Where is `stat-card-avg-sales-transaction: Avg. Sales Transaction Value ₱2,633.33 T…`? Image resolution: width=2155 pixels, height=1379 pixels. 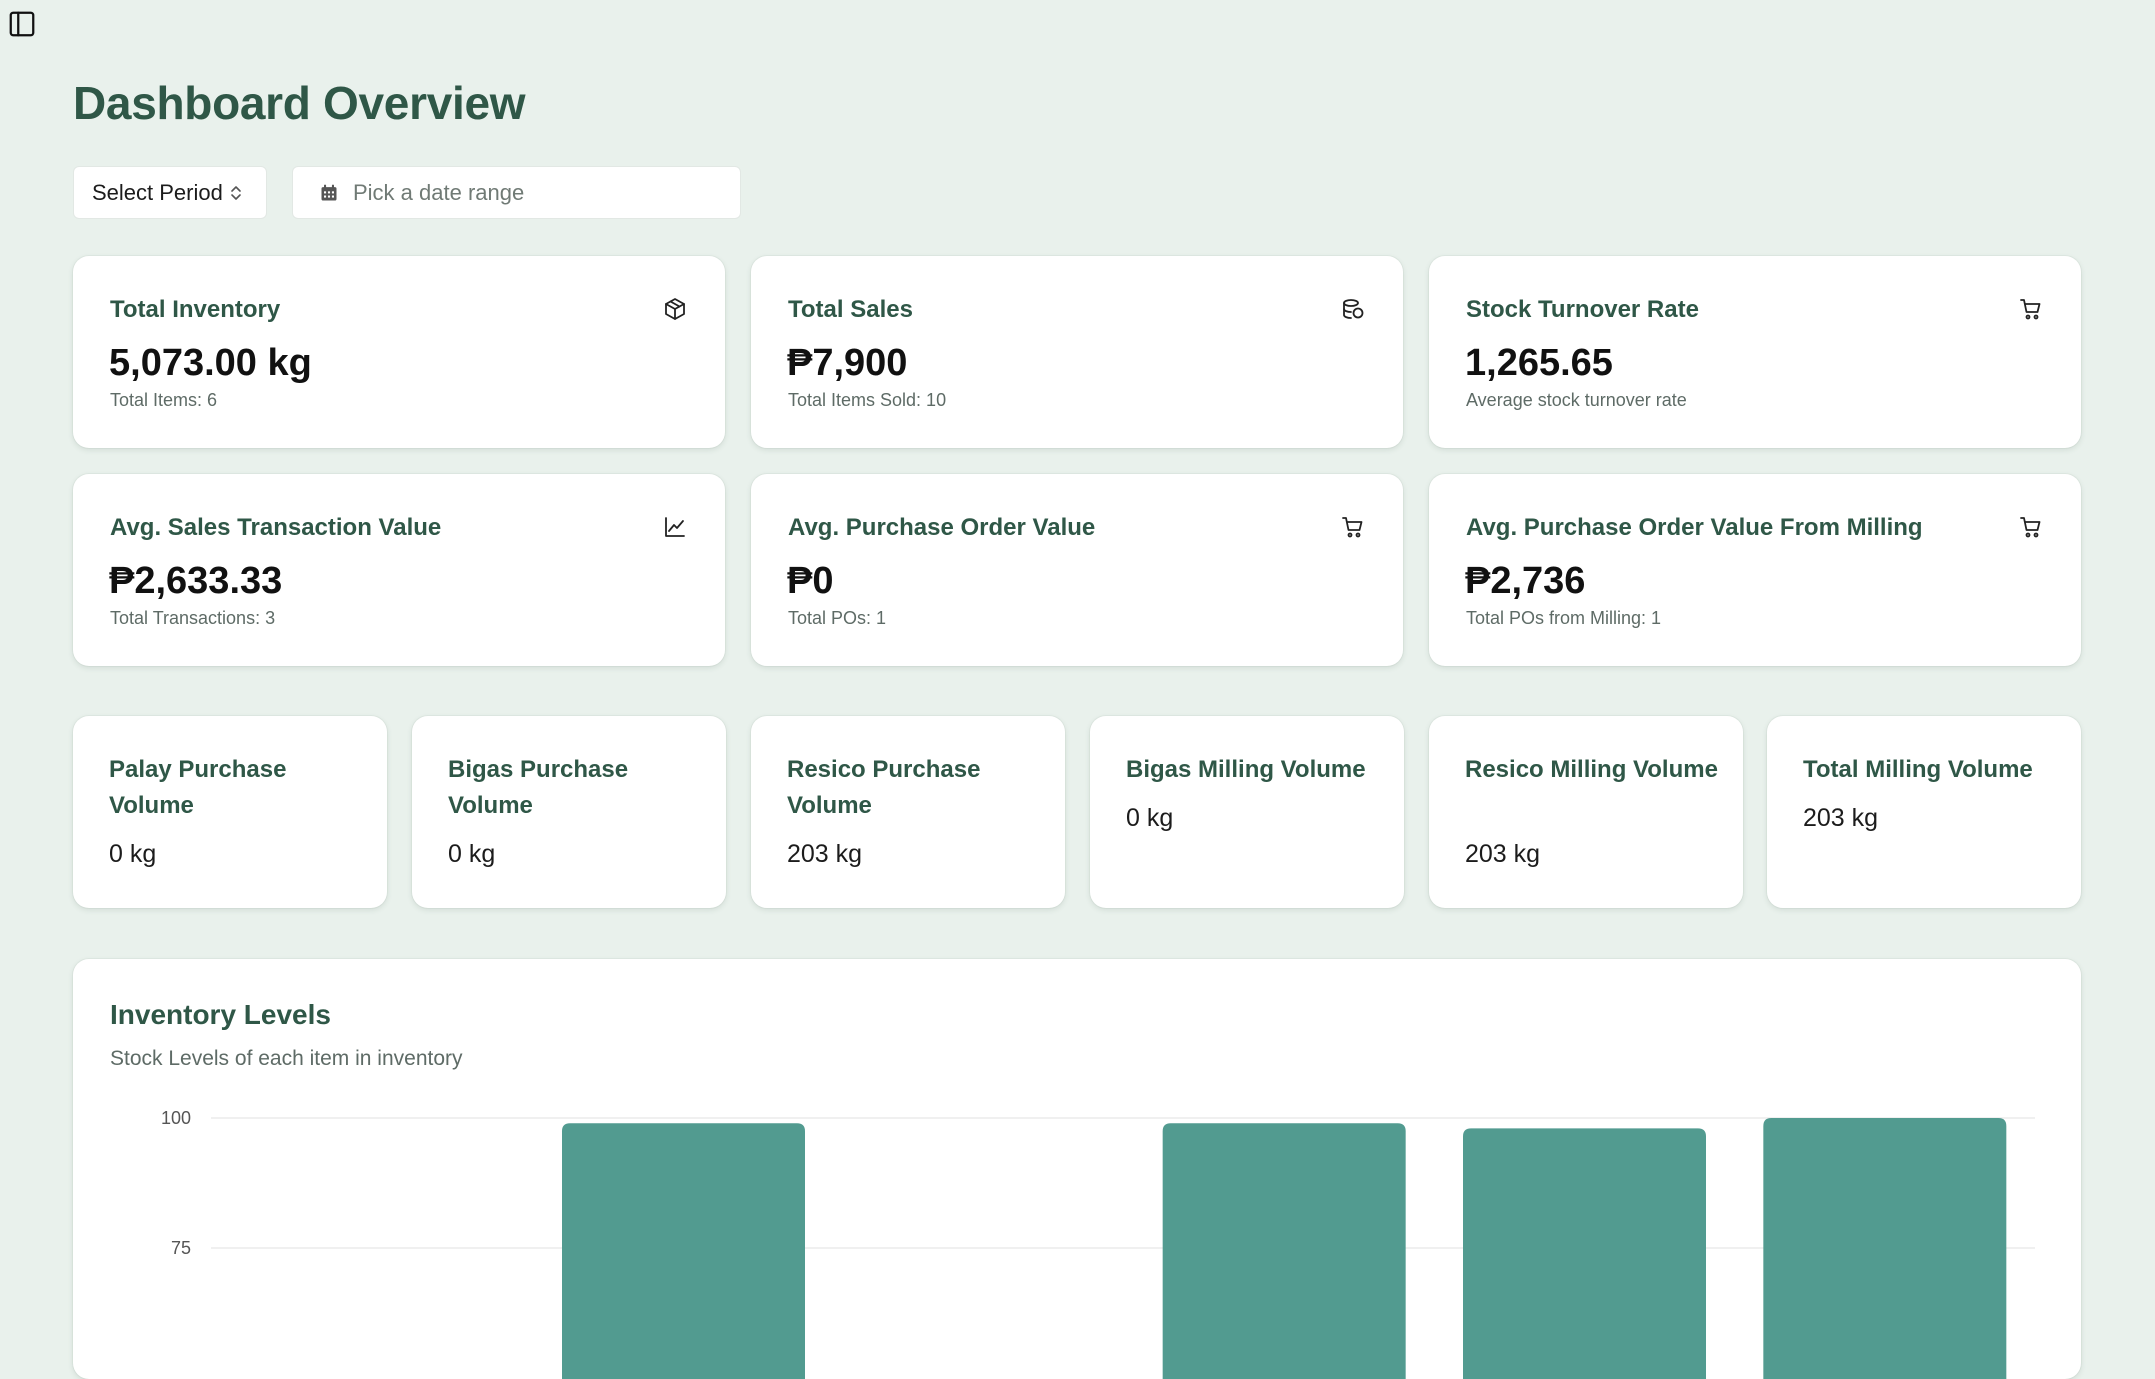 stat-card-avg-sales-transaction: Avg. Sales Transaction Value ₱2,633.33 T… is located at coordinates (399, 570).